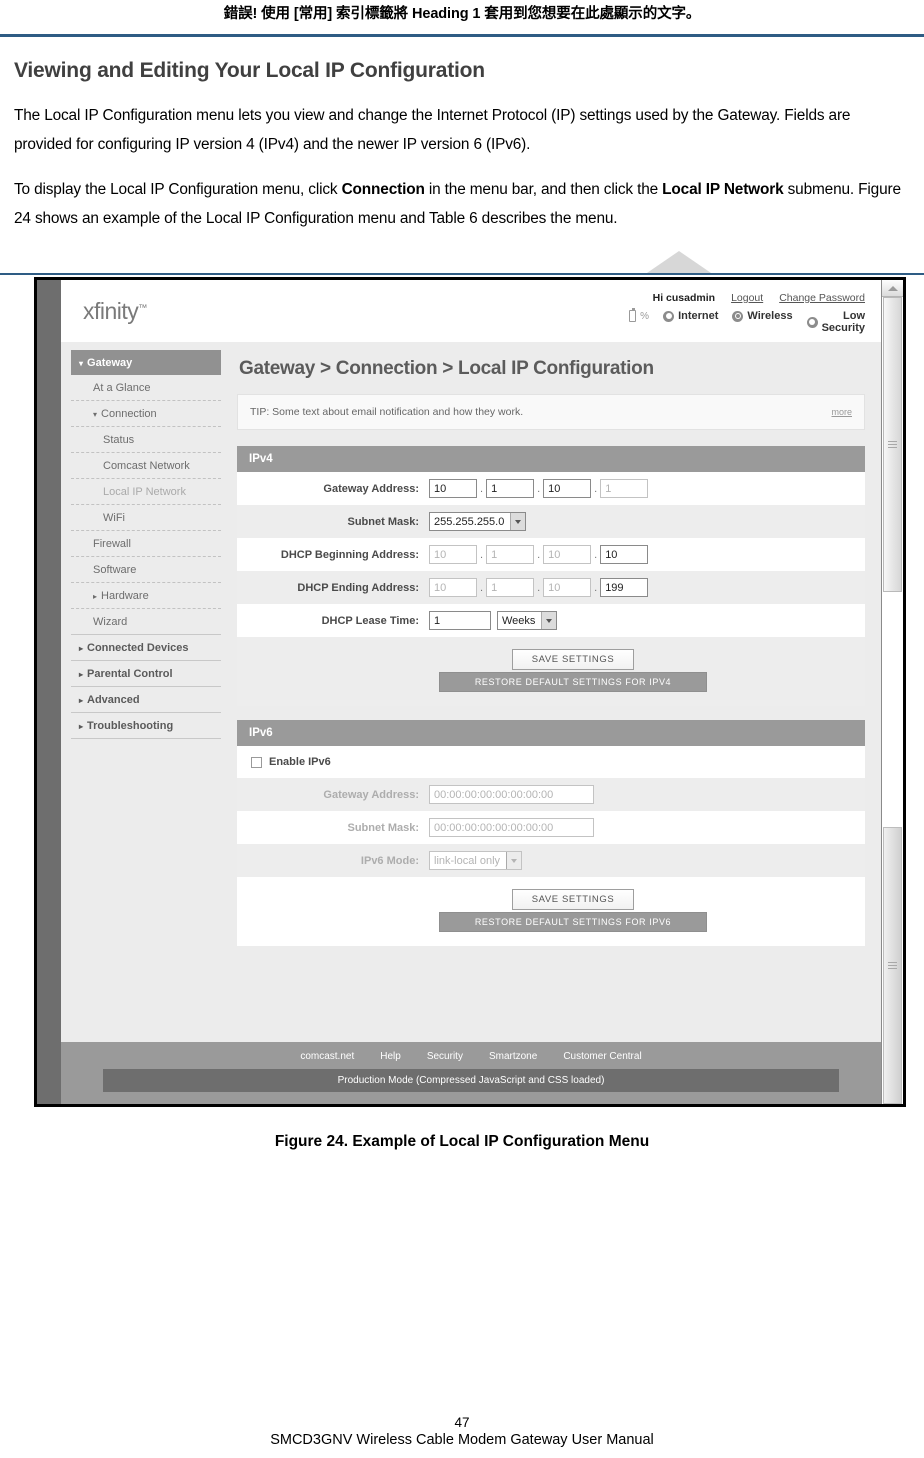  I want to click on sidebar-item-label: Gateway, so click(110, 363).